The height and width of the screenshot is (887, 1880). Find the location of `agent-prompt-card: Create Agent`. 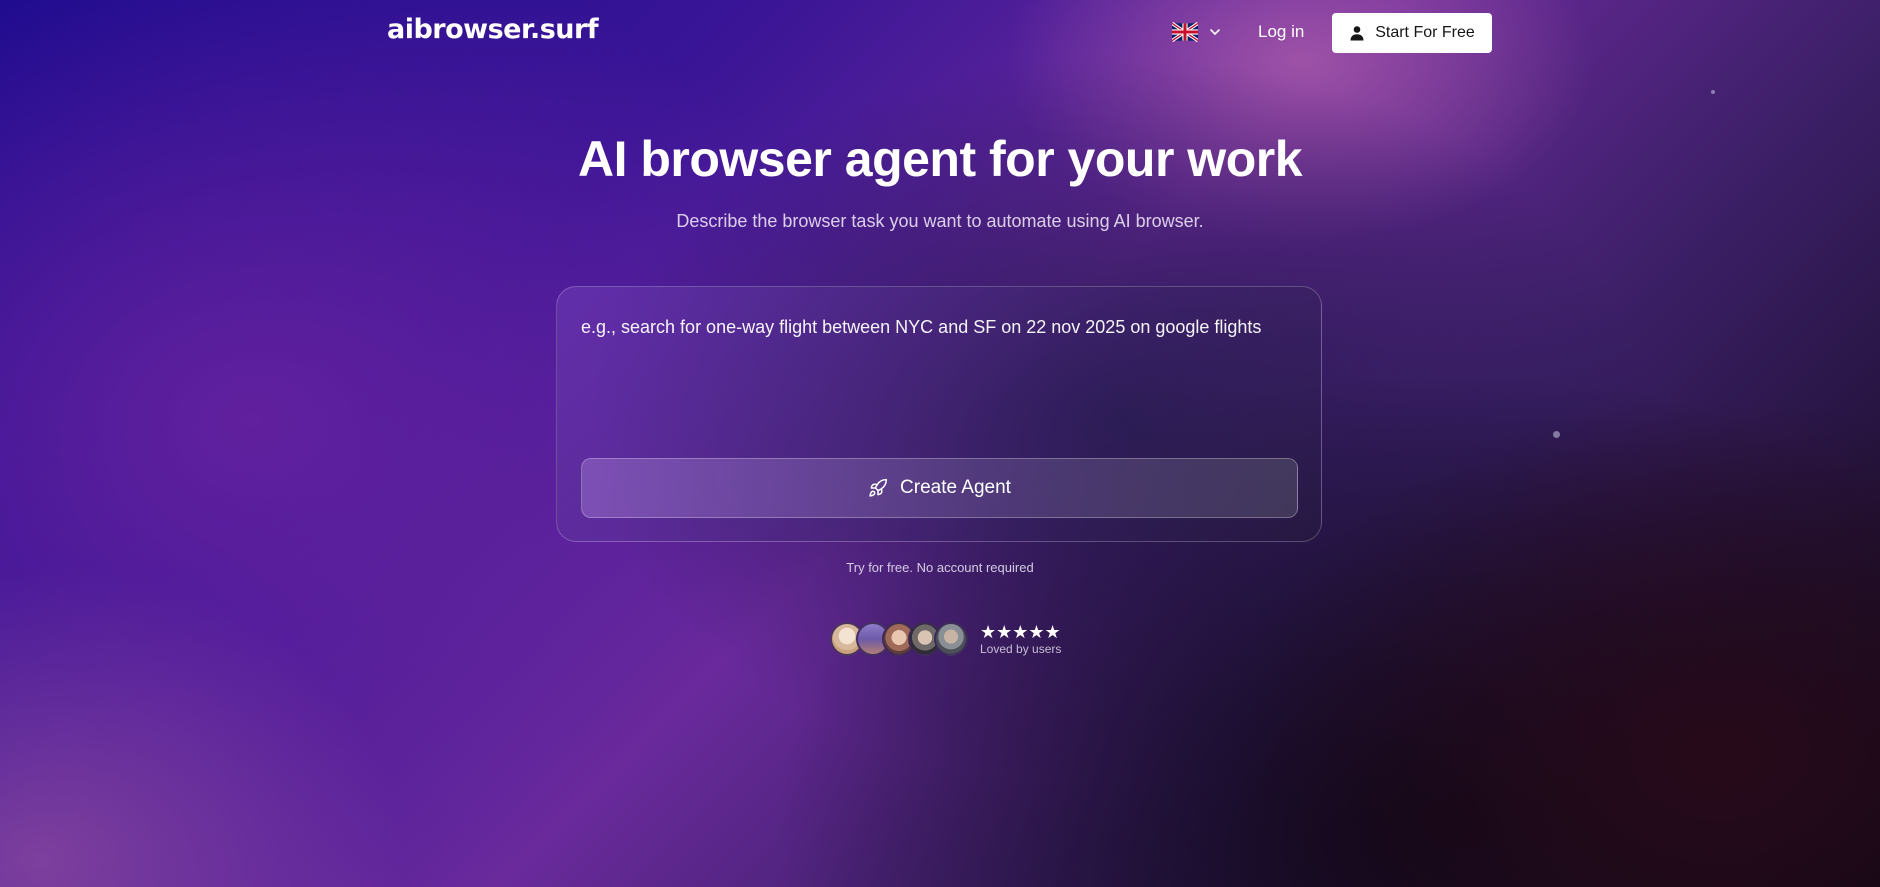

agent-prompt-card: Create Agent is located at coordinates (939, 414).